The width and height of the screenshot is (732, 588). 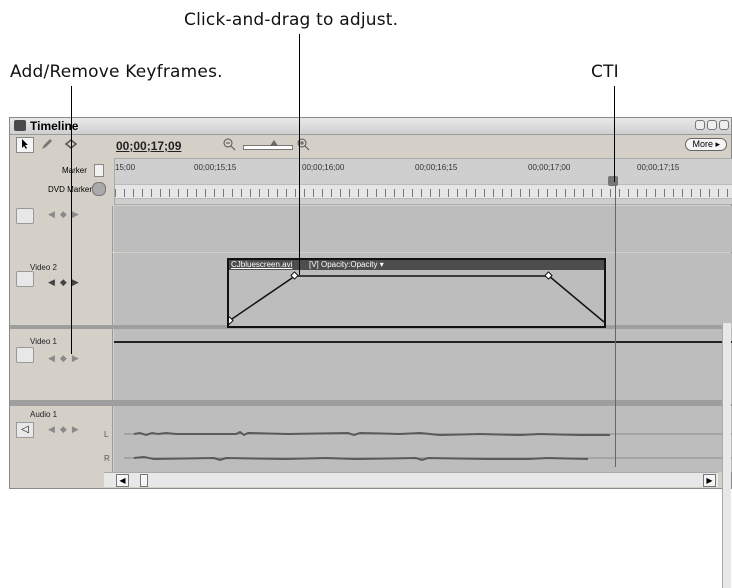 What do you see at coordinates (106, 434) in the screenshot?
I see `channel-left-label: L` at bounding box center [106, 434].